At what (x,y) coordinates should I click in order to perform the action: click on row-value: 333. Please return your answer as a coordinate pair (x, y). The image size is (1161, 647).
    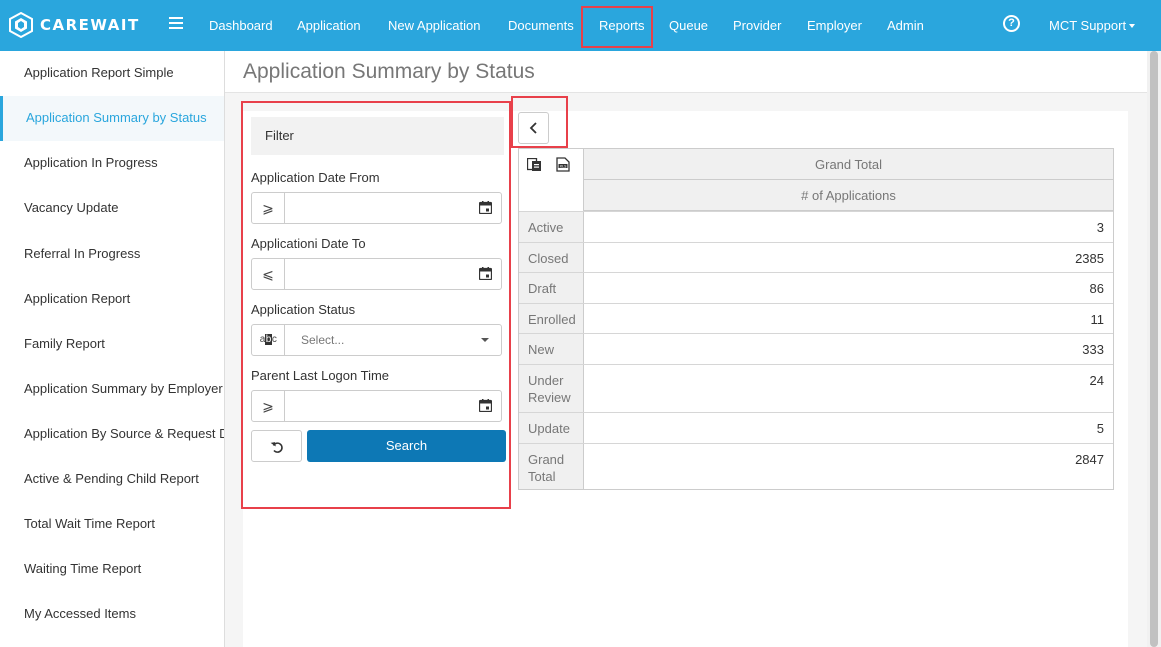
    Looking at the image, I should click on (848, 349).